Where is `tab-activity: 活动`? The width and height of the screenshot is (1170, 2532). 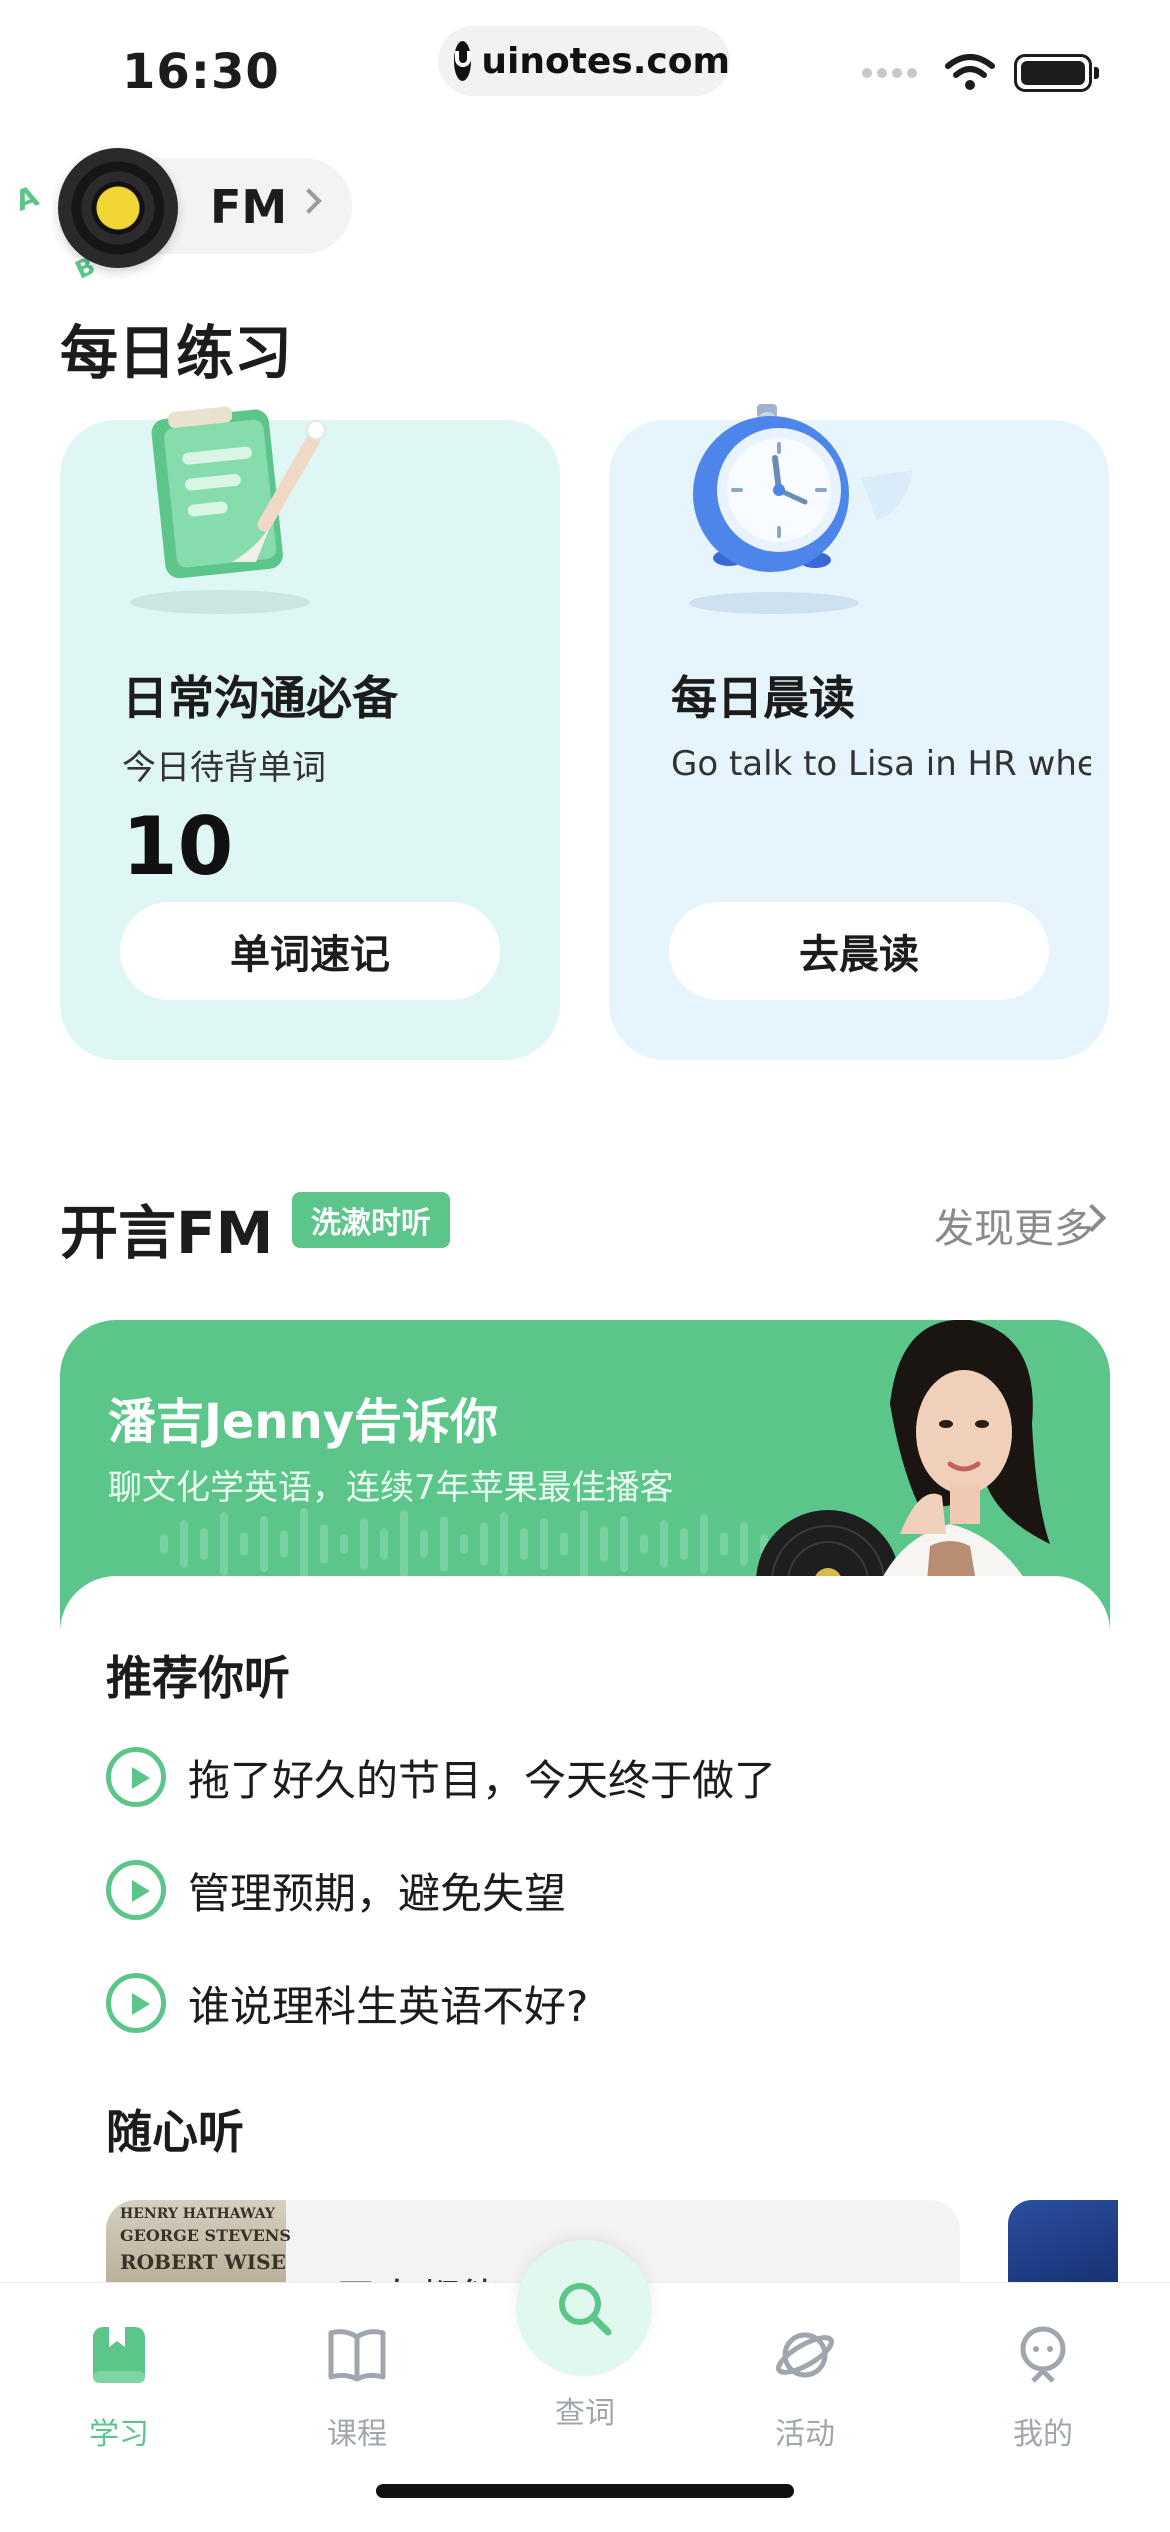
tab-activity: 活动 is located at coordinates (805, 2378).